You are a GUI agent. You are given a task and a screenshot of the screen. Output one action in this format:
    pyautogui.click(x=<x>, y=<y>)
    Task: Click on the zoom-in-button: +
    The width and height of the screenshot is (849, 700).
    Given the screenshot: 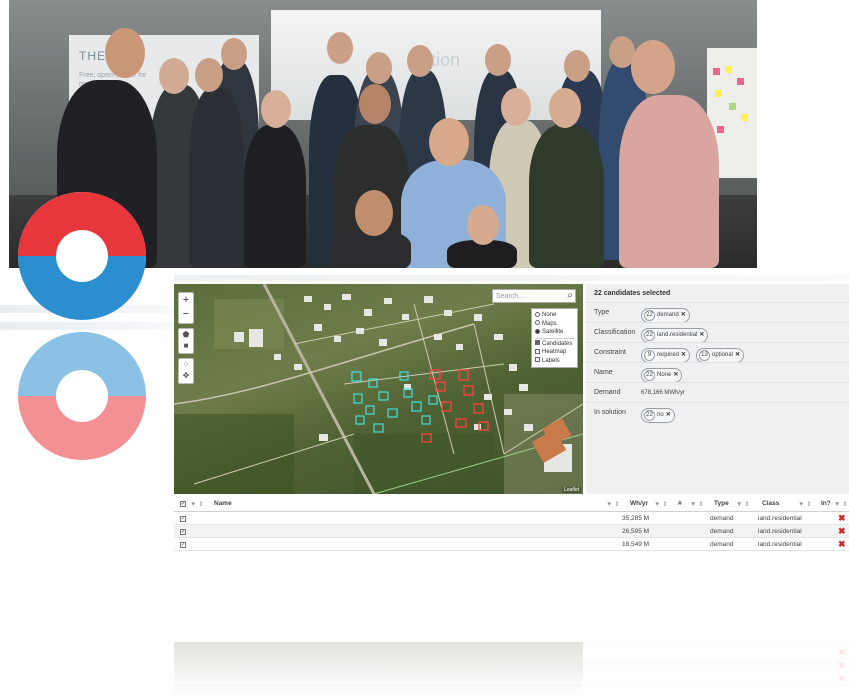 What is the action you would take?
    pyautogui.click(x=186, y=300)
    